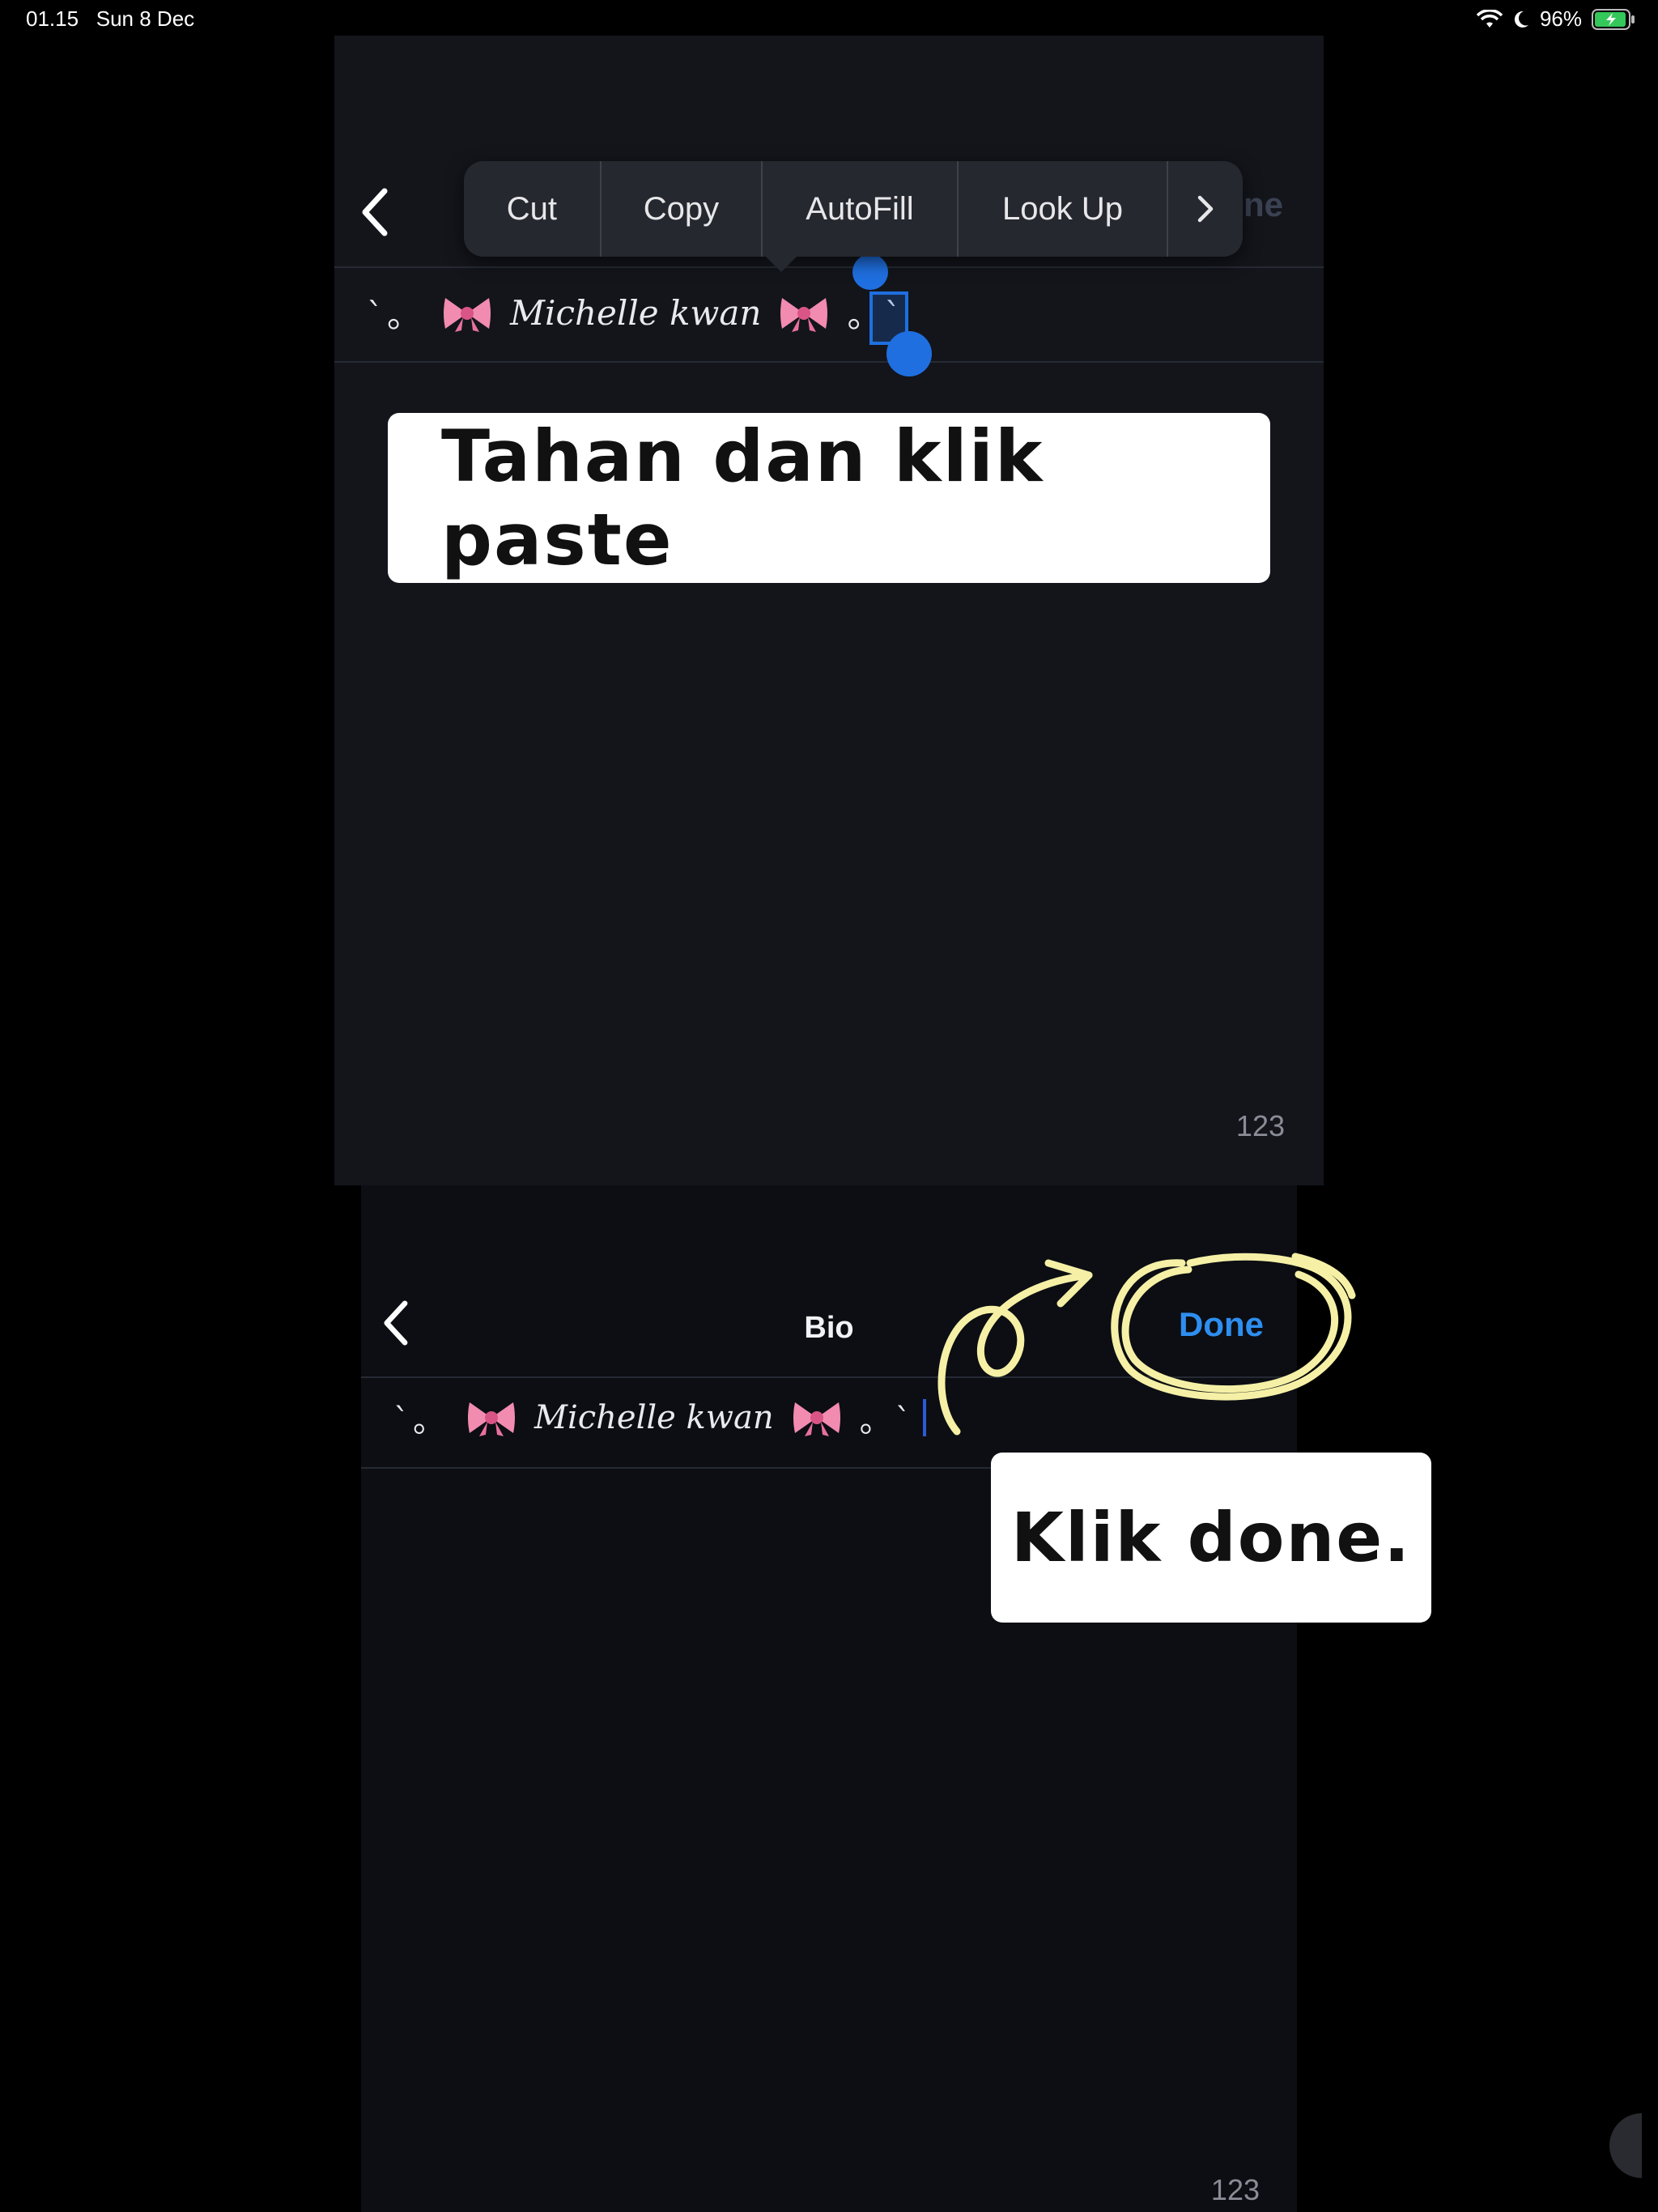 This screenshot has height=2212, width=1658. What do you see at coordinates (887, 1421) in the screenshot?
I see `bio-suffix: 。`` at bounding box center [887, 1421].